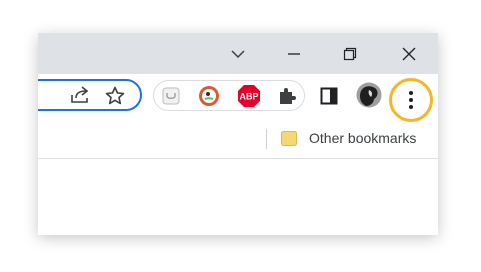  Describe the element at coordinates (266, 139) in the screenshot. I see `bookmarks-separator` at that location.